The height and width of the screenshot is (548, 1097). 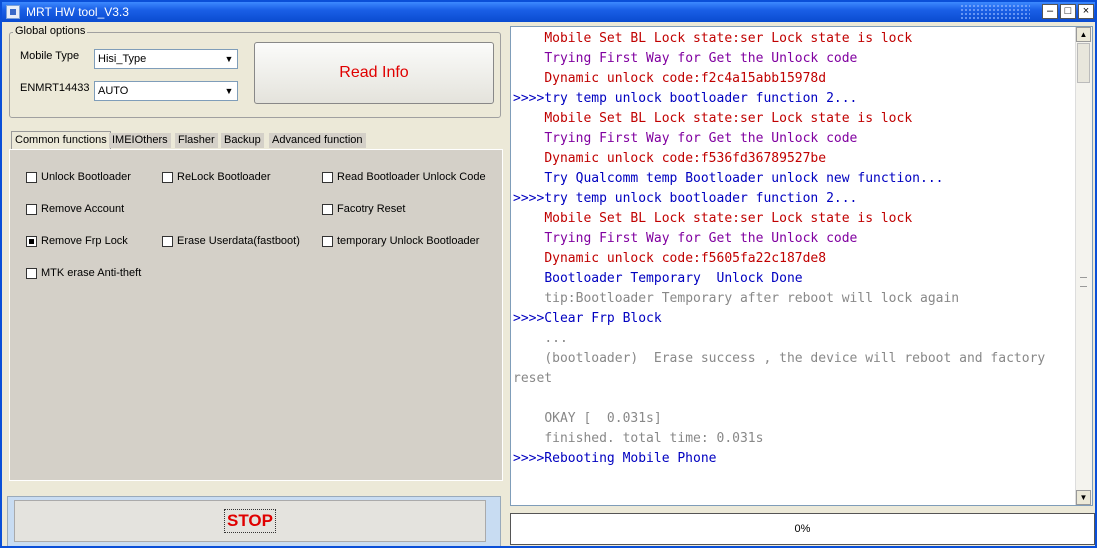 I want to click on radio-selected-dot, so click(x=31, y=241).